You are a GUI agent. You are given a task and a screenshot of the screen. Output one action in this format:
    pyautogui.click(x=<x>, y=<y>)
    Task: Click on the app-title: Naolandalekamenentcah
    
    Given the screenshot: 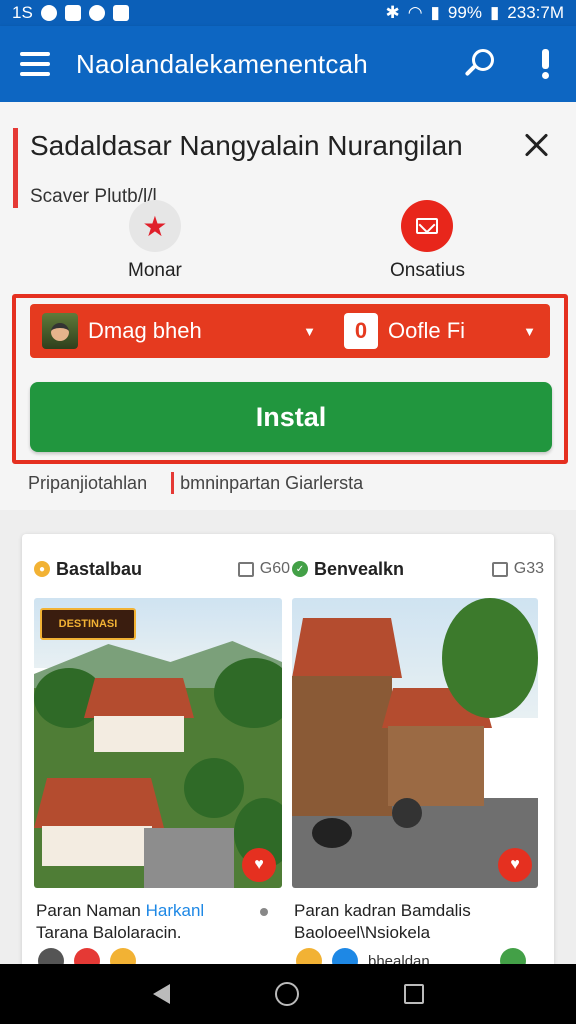 What is the action you would take?
    pyautogui.click(x=222, y=63)
    